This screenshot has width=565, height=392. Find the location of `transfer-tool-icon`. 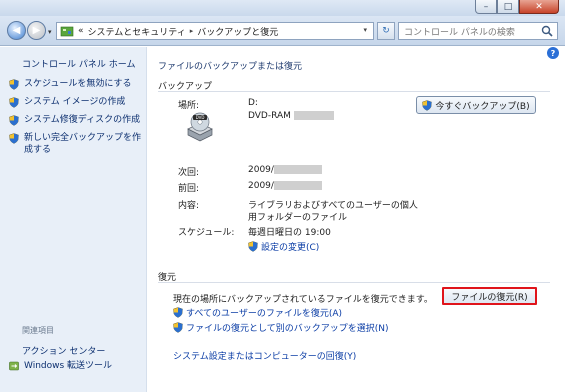

transfer-tool-icon is located at coordinates (14, 366).